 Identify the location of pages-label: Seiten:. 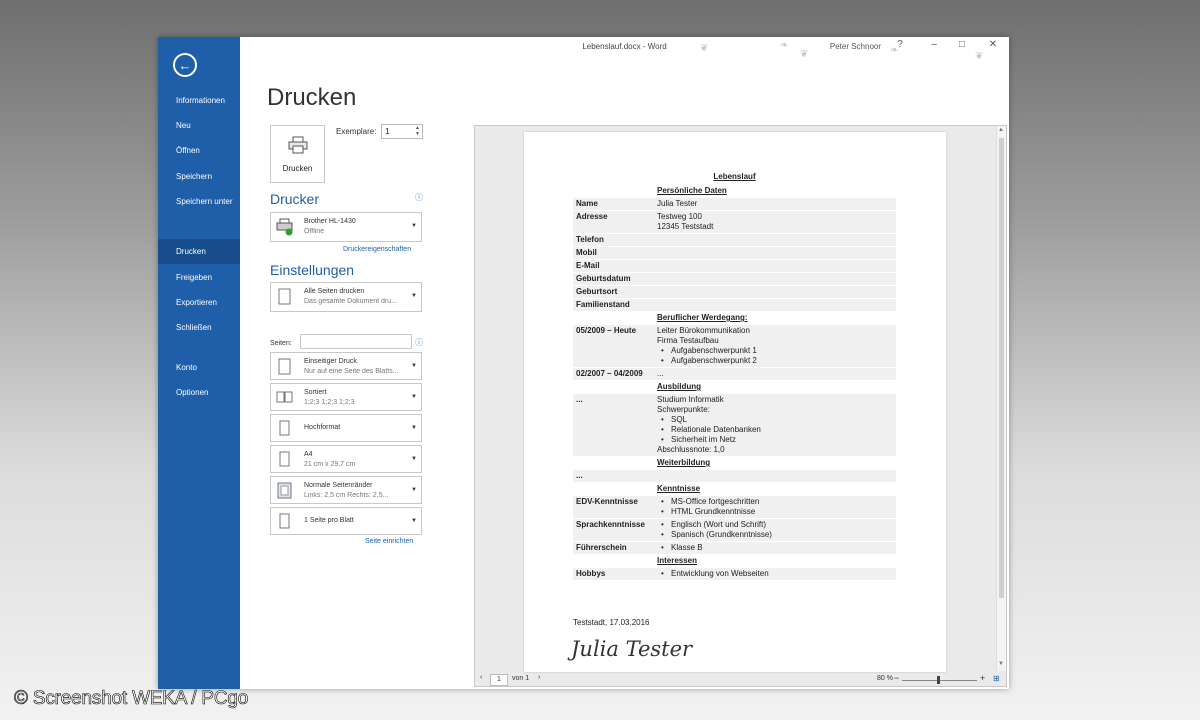
(281, 343).